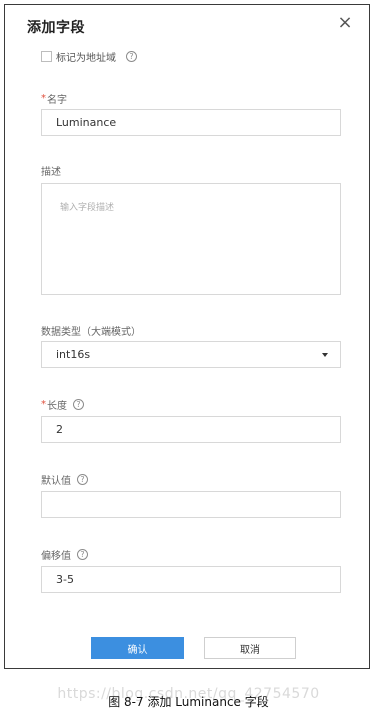  Describe the element at coordinates (86, 122) in the screenshot. I see `name-input-value: Luminance` at that location.